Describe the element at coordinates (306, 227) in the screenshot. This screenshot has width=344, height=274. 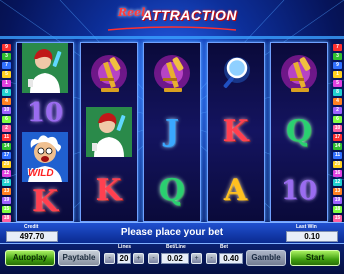
I see `last-win-label: Last Win` at that location.